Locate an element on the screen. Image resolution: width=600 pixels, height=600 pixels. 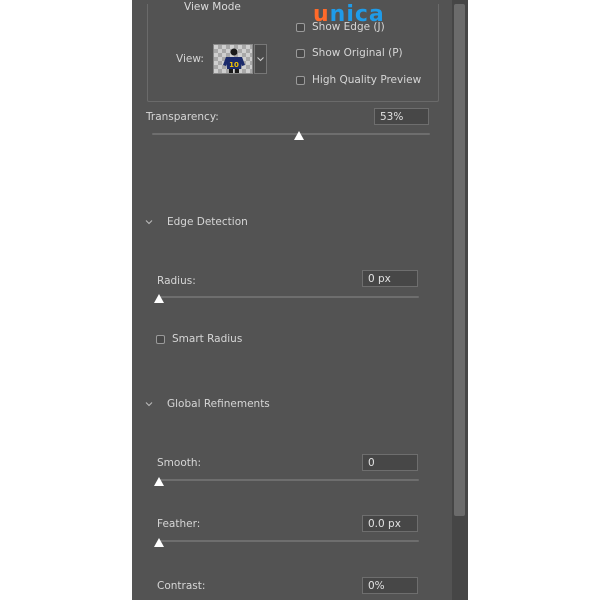
edge-detection-header: Edge Detection is located at coordinates (196, 222).